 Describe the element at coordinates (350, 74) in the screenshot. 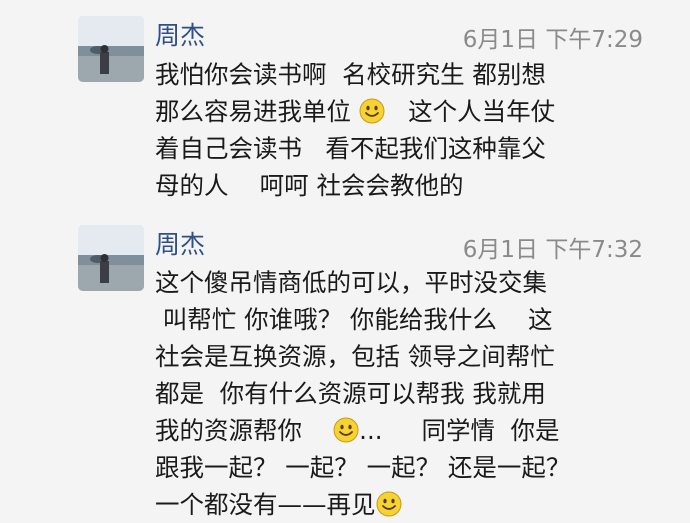

I see `message-line: 我怕你会读书啊 名校研究生 都别想` at that location.